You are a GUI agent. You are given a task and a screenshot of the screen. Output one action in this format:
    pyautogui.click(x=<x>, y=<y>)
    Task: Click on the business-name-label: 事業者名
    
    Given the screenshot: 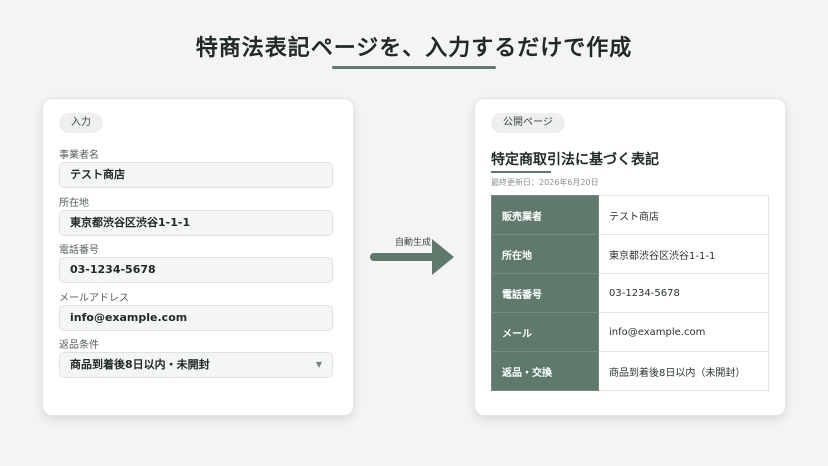 What is the action you would take?
    pyautogui.click(x=79, y=155)
    